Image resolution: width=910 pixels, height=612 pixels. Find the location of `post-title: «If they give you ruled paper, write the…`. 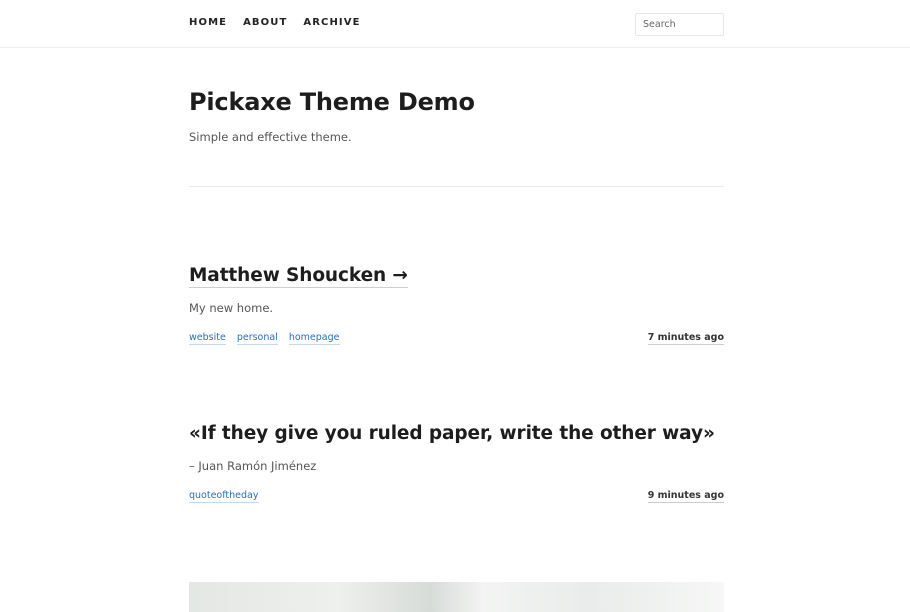

post-title: «If they give you ruled paper, write the… is located at coordinates (452, 433).